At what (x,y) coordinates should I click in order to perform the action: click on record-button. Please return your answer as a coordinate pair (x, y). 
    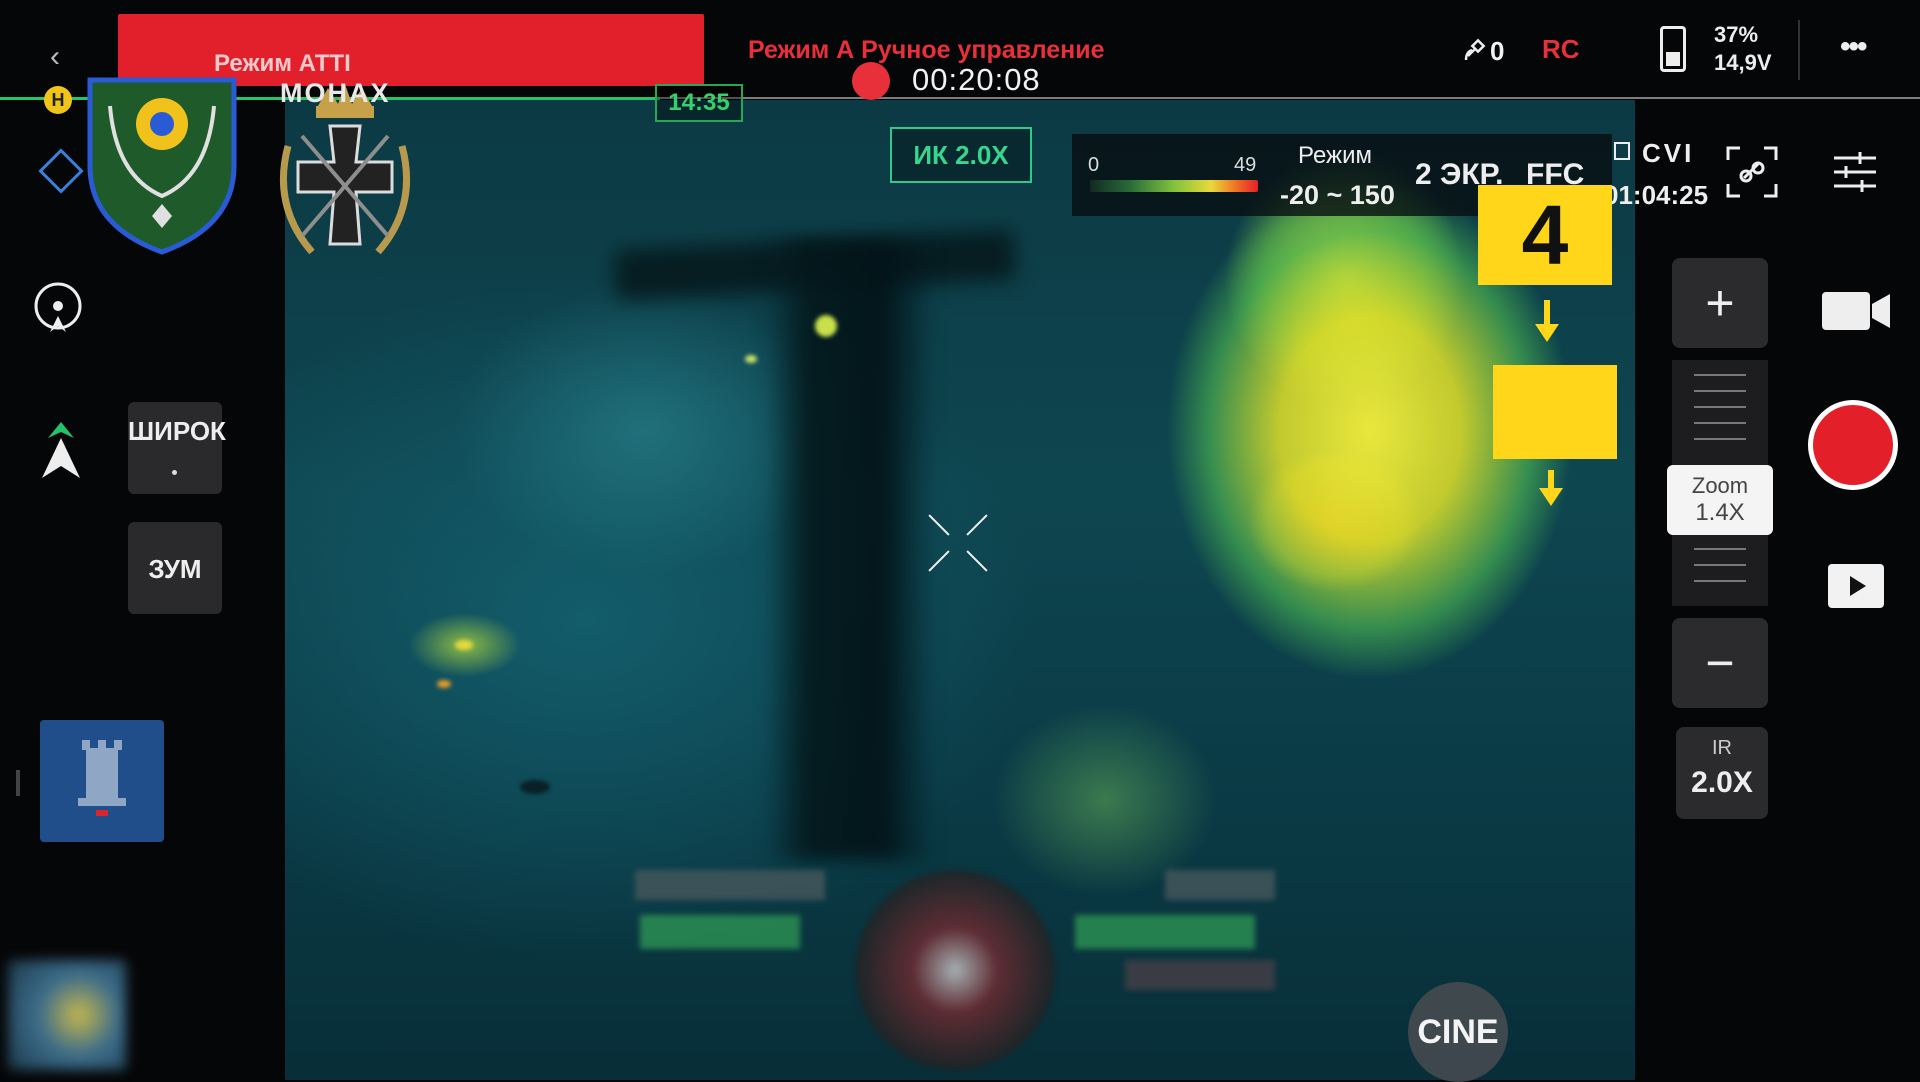
    Looking at the image, I should click on (1853, 445).